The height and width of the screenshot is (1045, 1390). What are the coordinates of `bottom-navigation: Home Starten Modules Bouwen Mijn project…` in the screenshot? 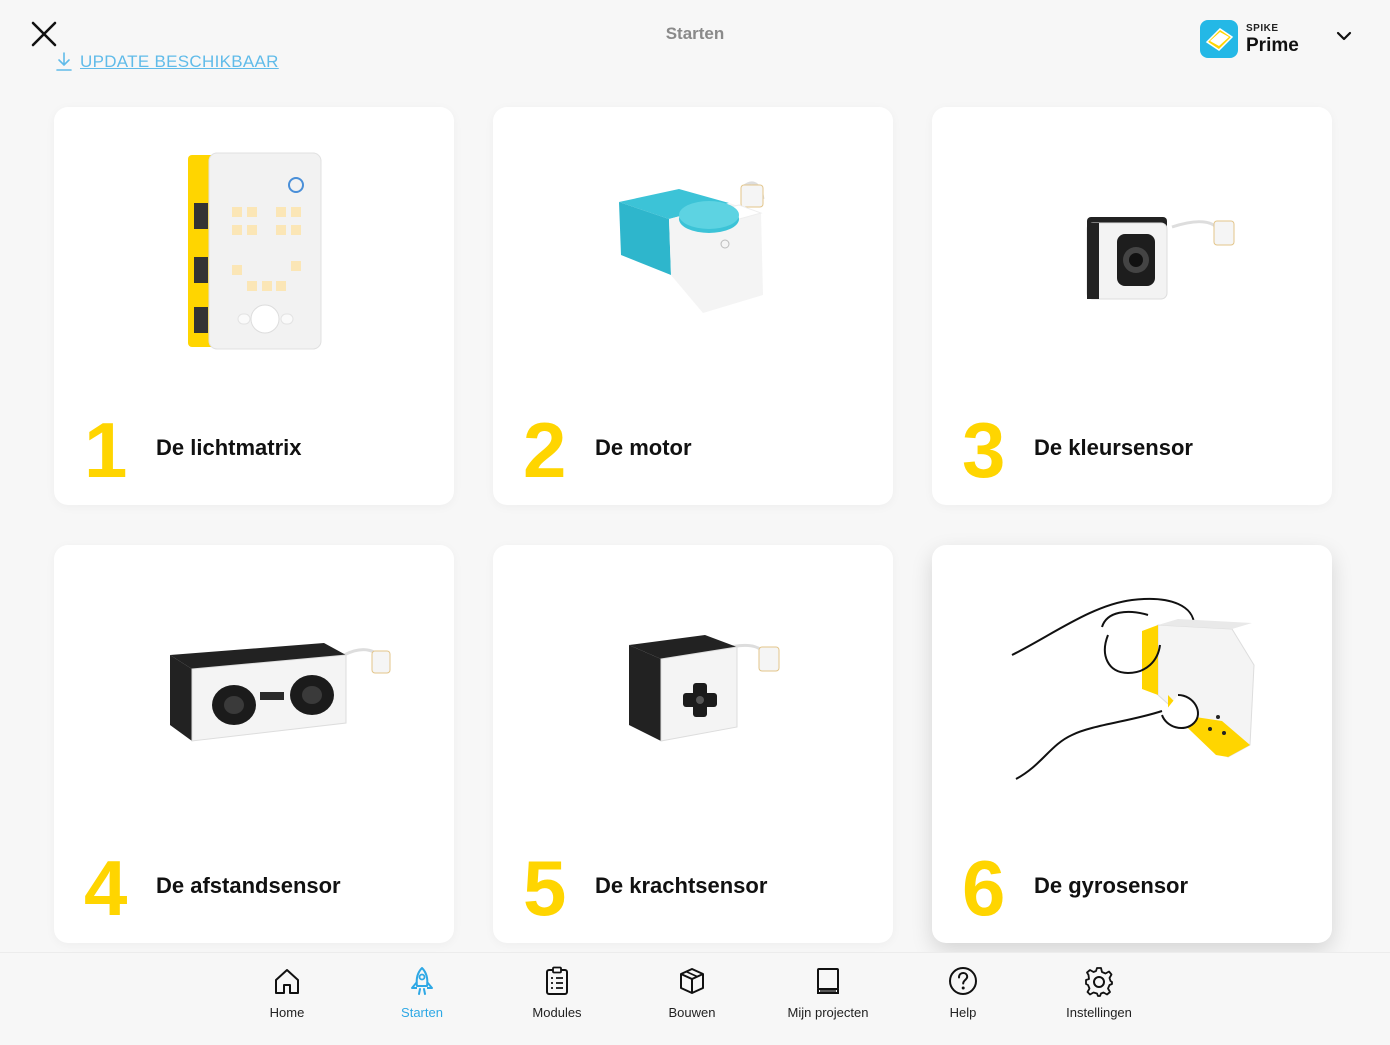 It's located at (695, 998).